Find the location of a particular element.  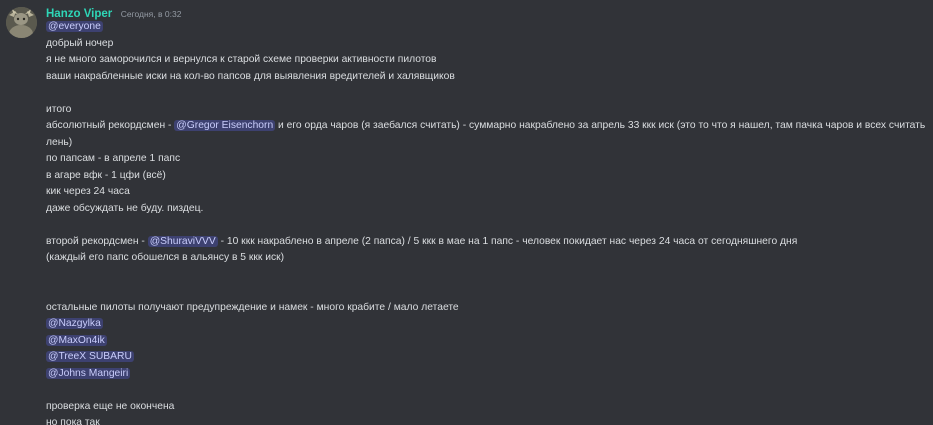

message-line: по папсам - в апреле 1 папс is located at coordinates (113, 158).